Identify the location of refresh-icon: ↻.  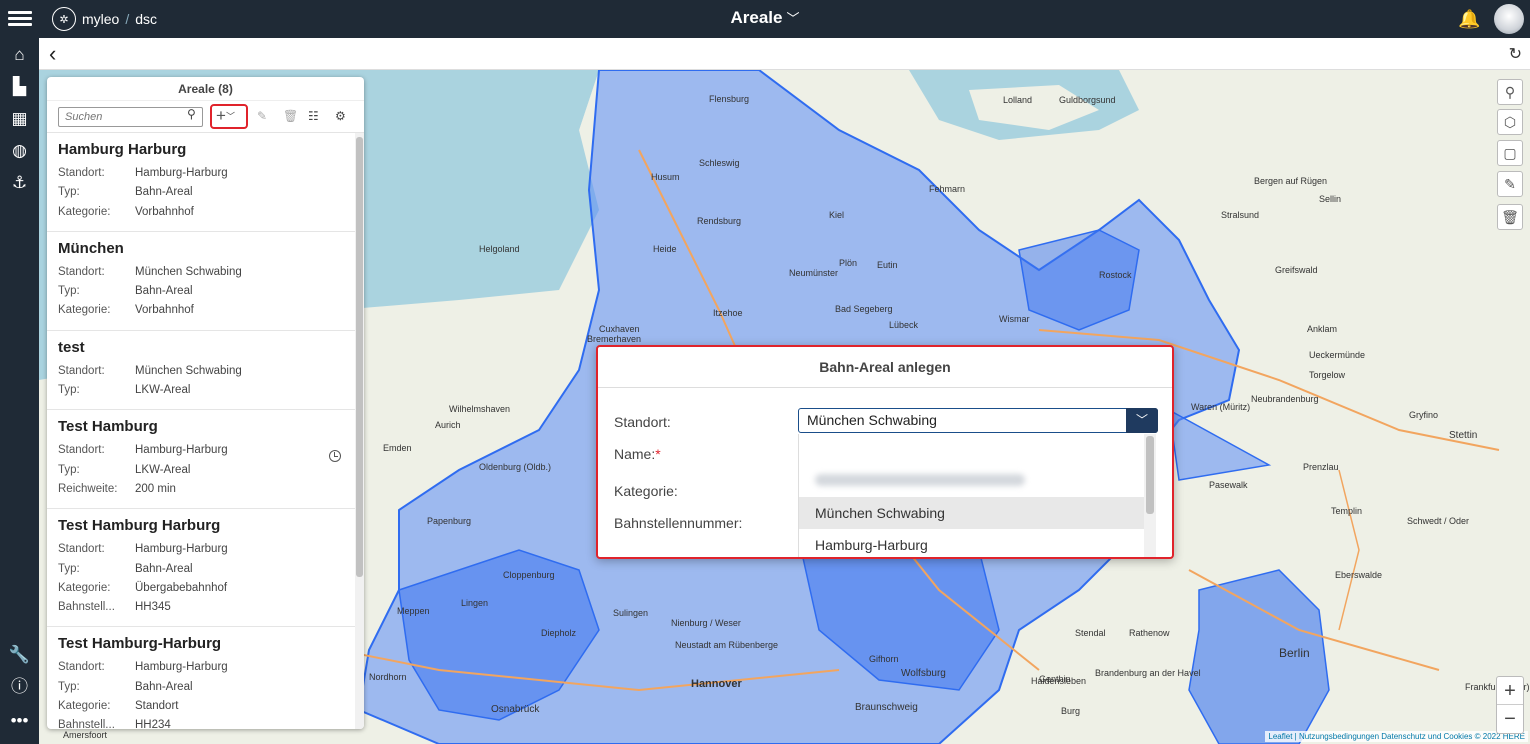
(1515, 54).